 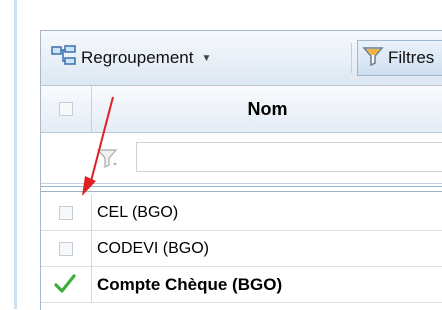 I want to click on name-filter-input, so click(x=289, y=157).